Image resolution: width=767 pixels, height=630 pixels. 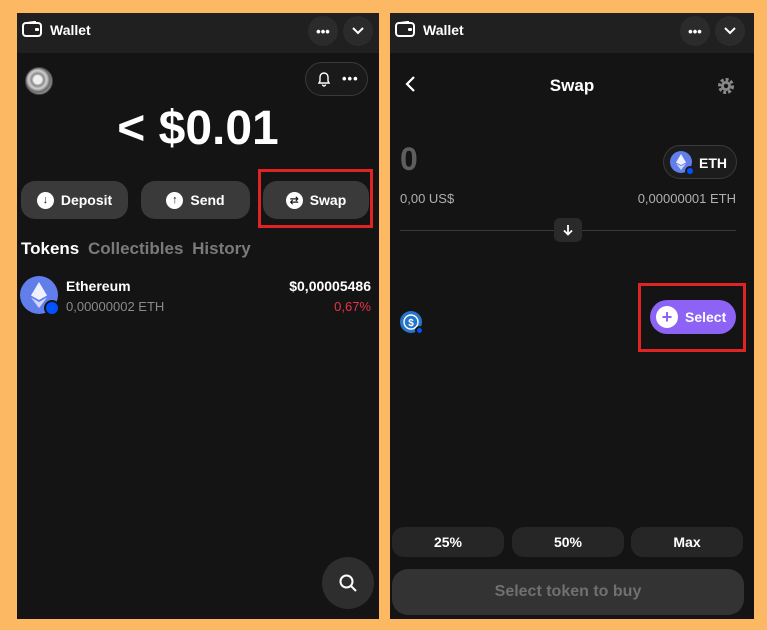 What do you see at coordinates (687, 542) in the screenshot?
I see `max-button: Max` at bounding box center [687, 542].